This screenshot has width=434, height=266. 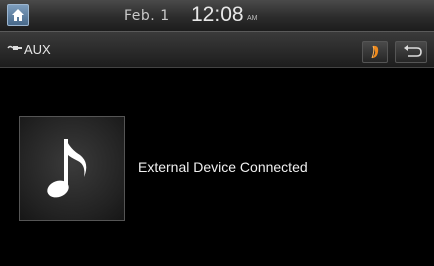 I want to click on back-arrow-icon, so click(x=413, y=51).